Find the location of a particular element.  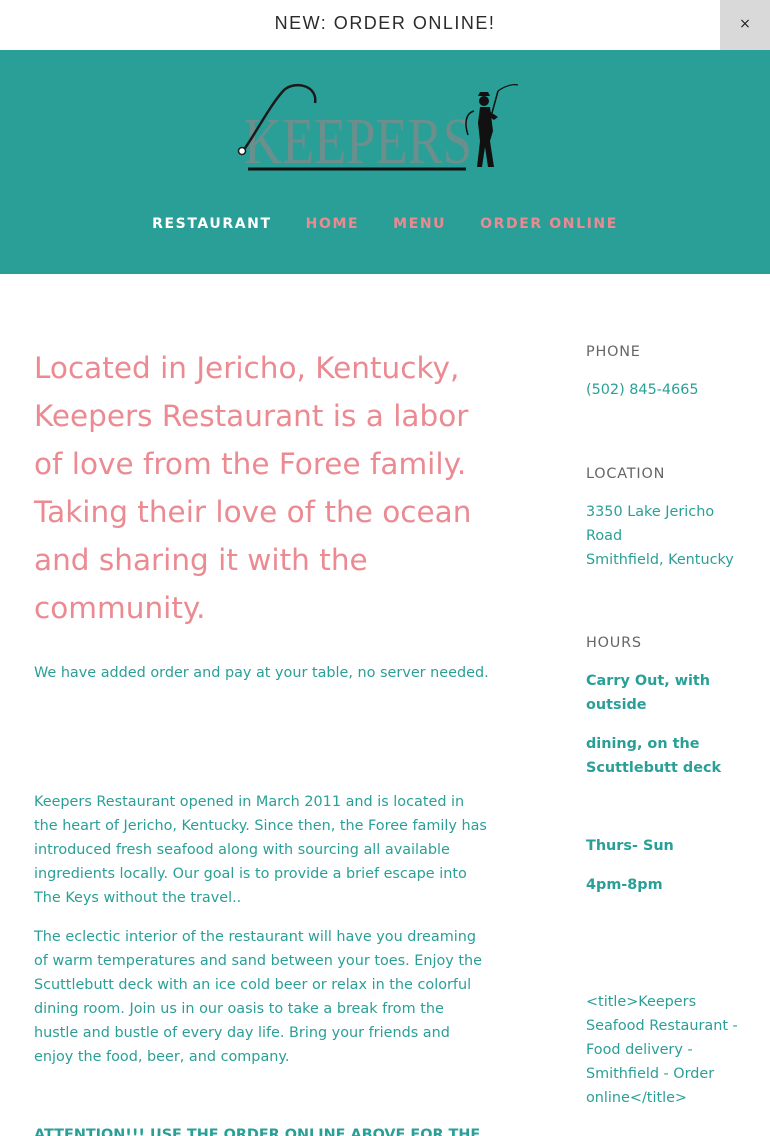

announcement-bar: NEW: ORDER ONLINE! × is located at coordinates (385, 25).